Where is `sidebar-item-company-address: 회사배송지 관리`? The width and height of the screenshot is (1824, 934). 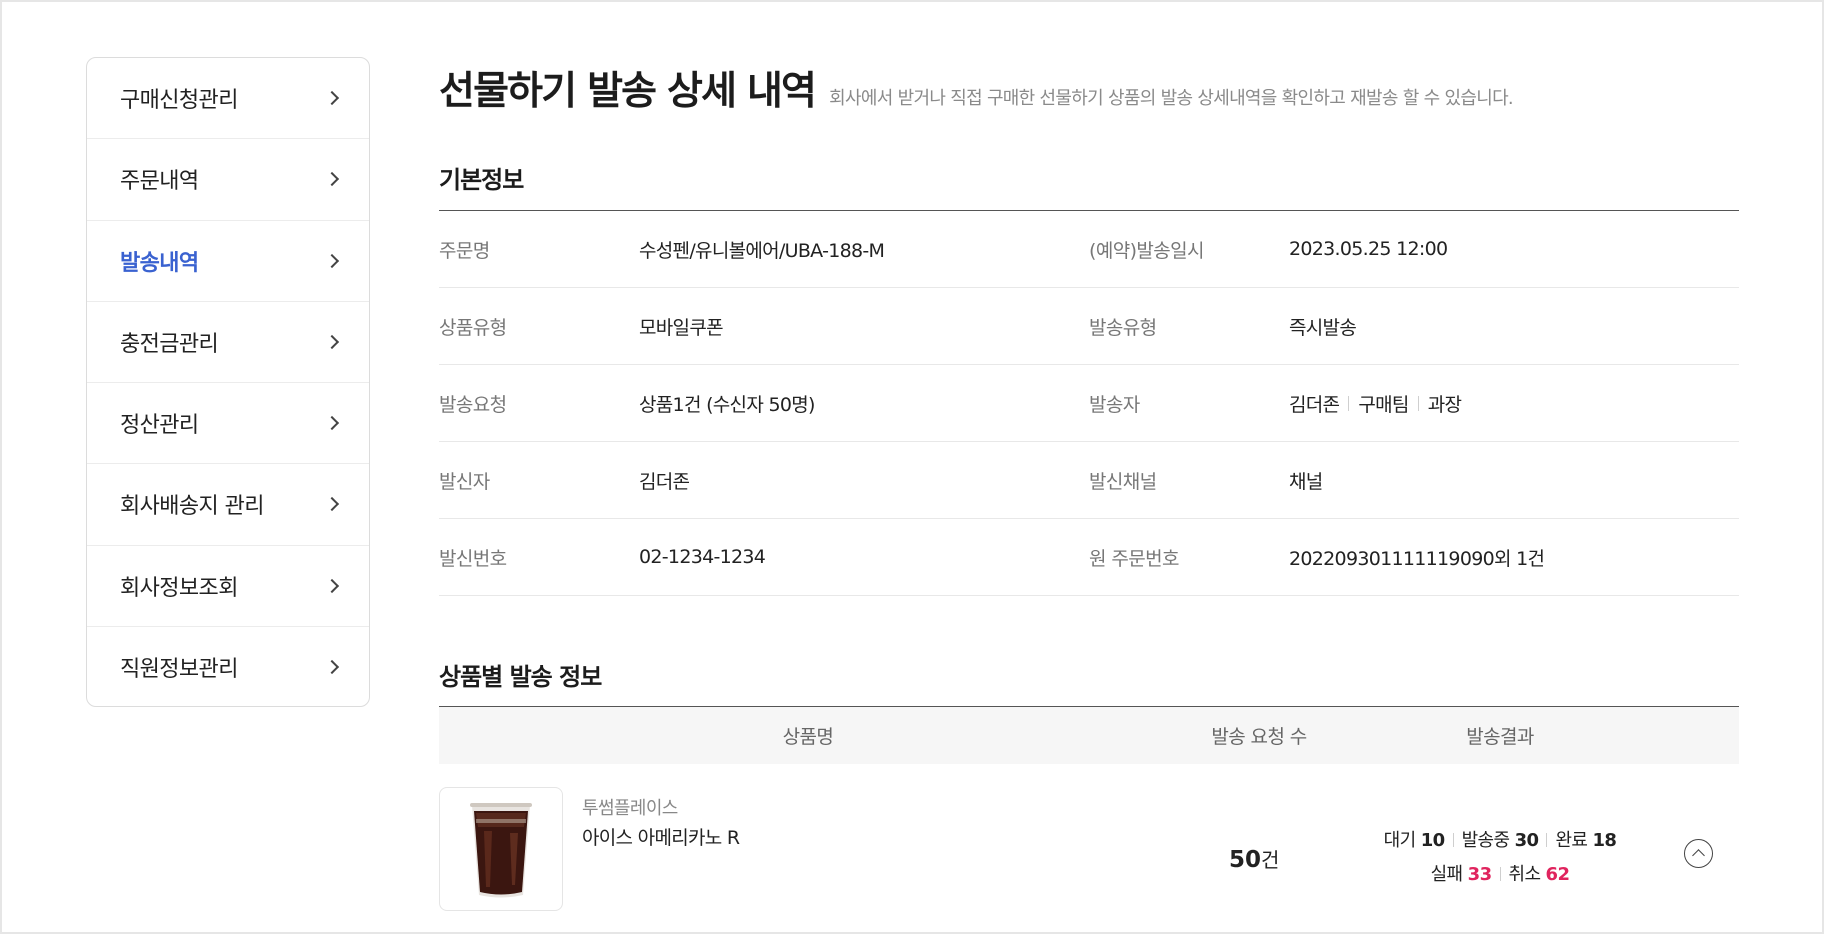 sidebar-item-company-address: 회사배송지 관리 is located at coordinates (228, 505).